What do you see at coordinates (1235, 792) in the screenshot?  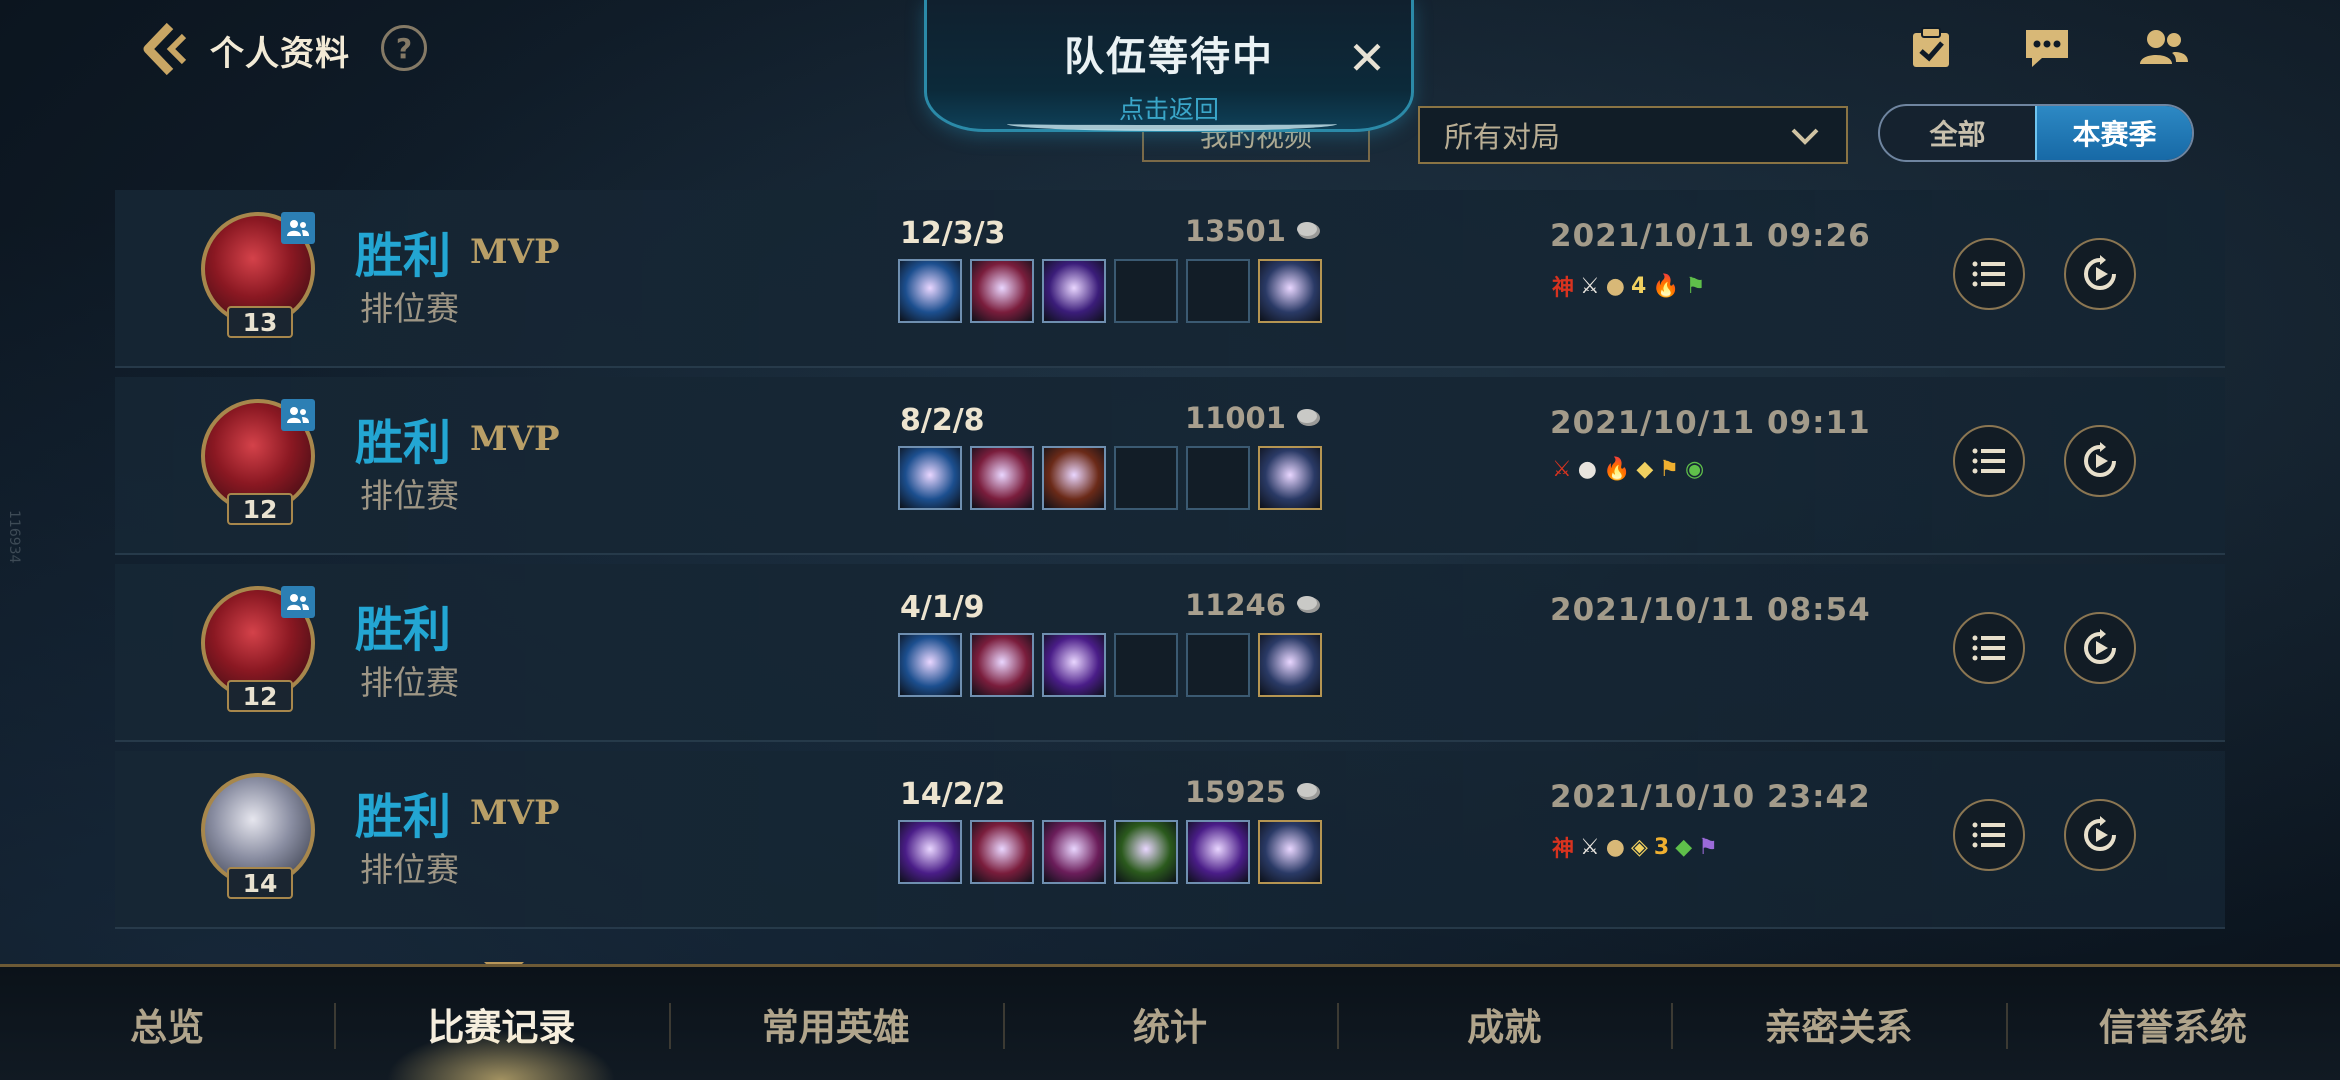 I see `gold-value: 15925` at bounding box center [1235, 792].